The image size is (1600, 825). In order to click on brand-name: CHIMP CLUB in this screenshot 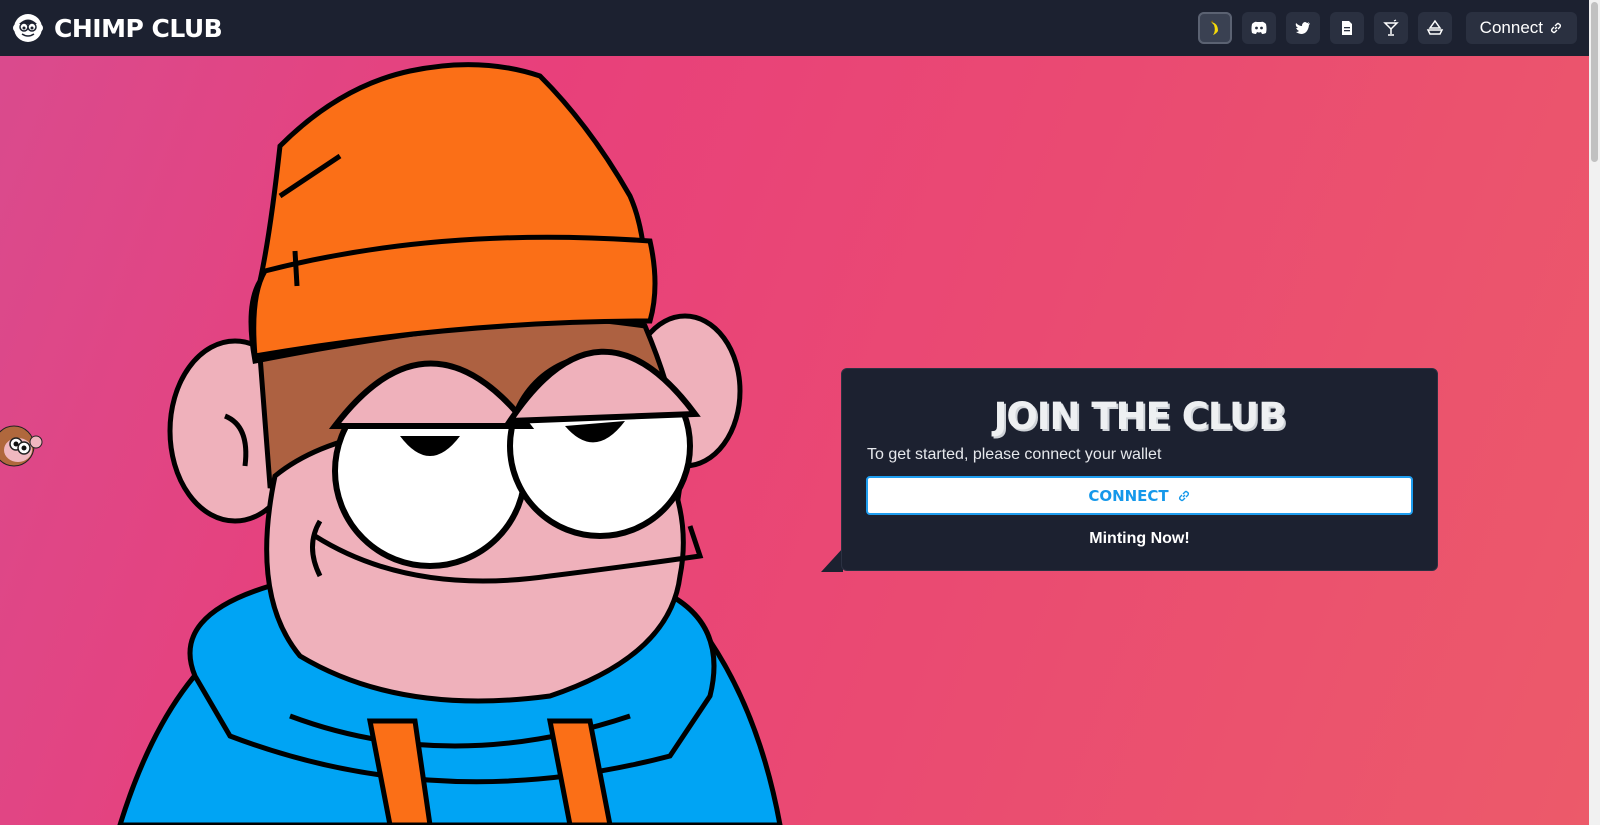, I will do `click(138, 28)`.